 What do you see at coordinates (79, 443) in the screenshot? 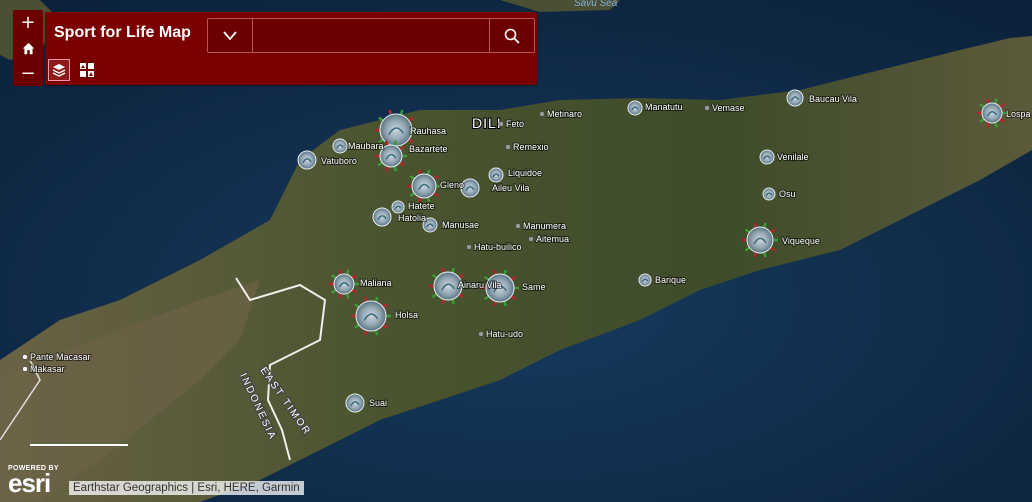
I see `scale-bar` at bounding box center [79, 443].